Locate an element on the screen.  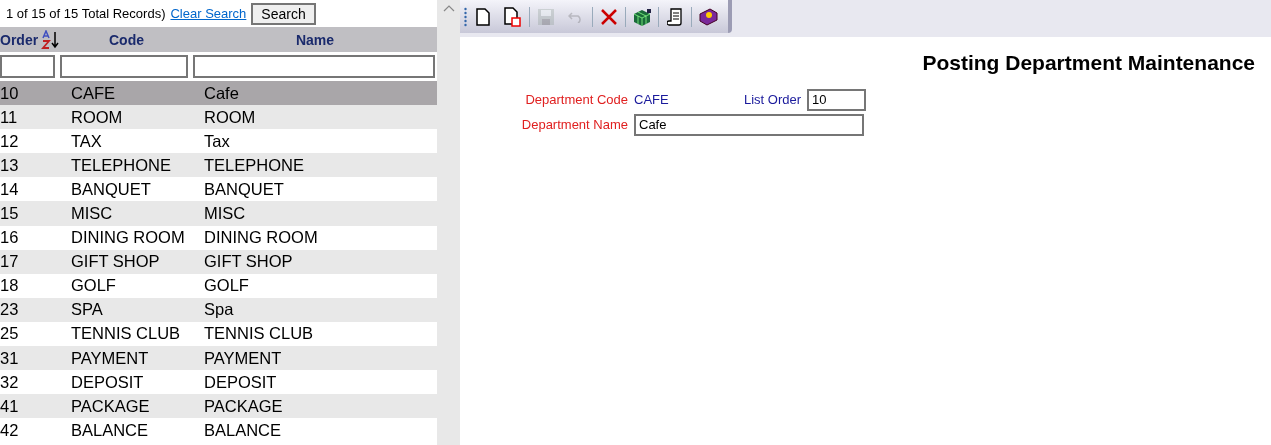
table-cell: 13 is located at coordinates (9, 164).